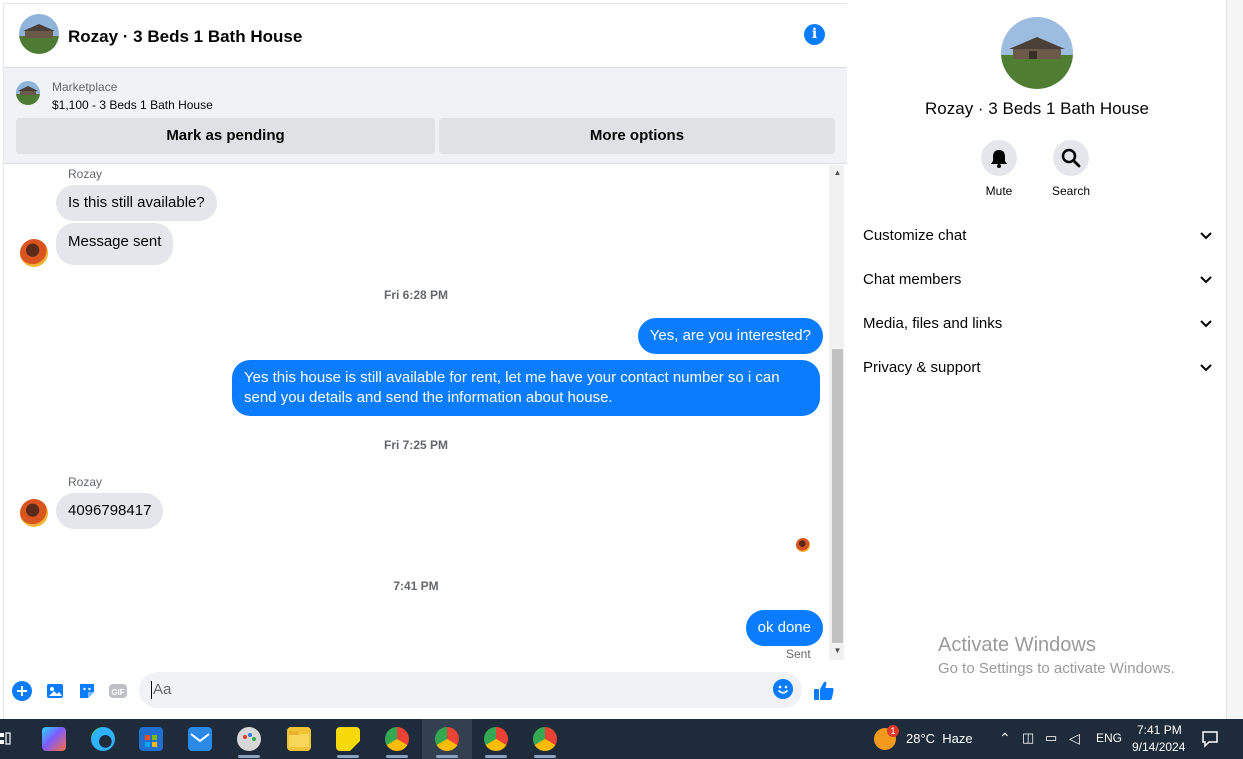  What do you see at coordinates (1038, 374) in the screenshot?
I see `privacy-support-row: Privacy & support` at bounding box center [1038, 374].